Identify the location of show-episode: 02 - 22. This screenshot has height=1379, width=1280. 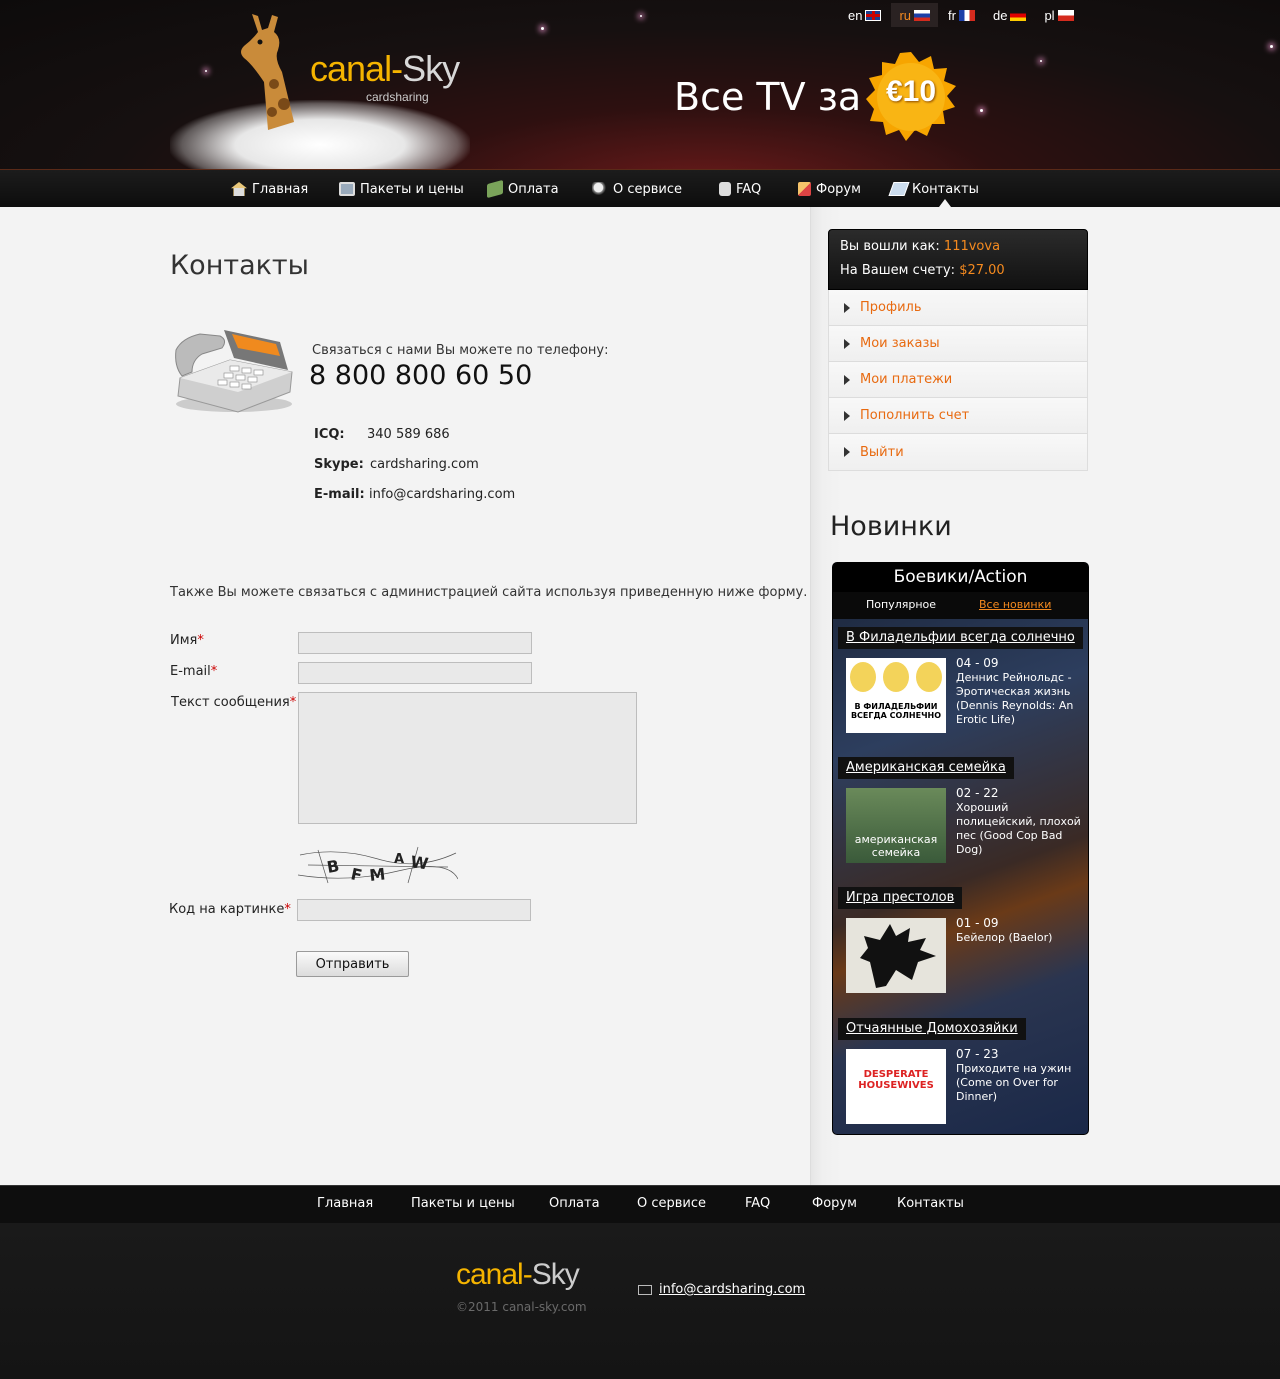
(977, 793).